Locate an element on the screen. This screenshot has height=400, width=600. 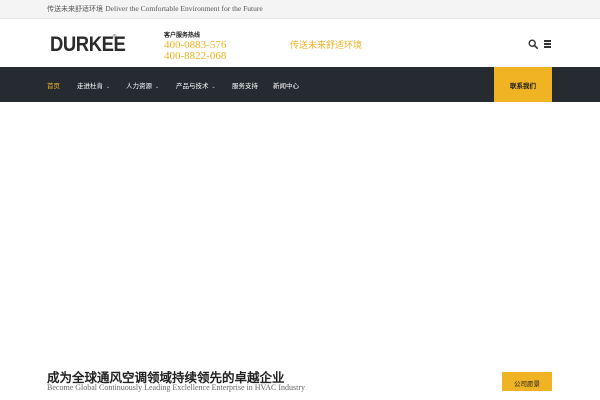
nav-item-home: 首页 is located at coordinates (53, 85).